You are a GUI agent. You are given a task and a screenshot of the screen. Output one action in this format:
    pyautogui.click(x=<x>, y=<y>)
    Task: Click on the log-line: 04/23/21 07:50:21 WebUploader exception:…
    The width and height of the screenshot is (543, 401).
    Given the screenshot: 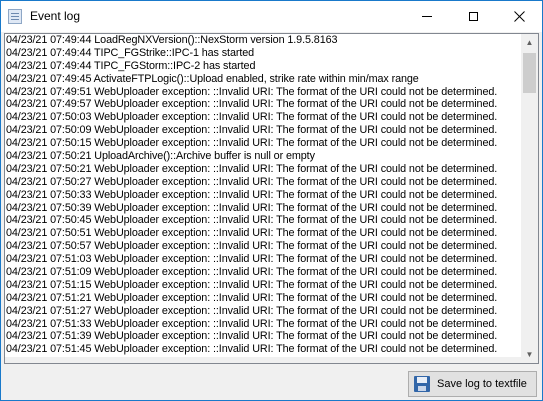 What is the action you would take?
    pyautogui.click(x=263, y=169)
    